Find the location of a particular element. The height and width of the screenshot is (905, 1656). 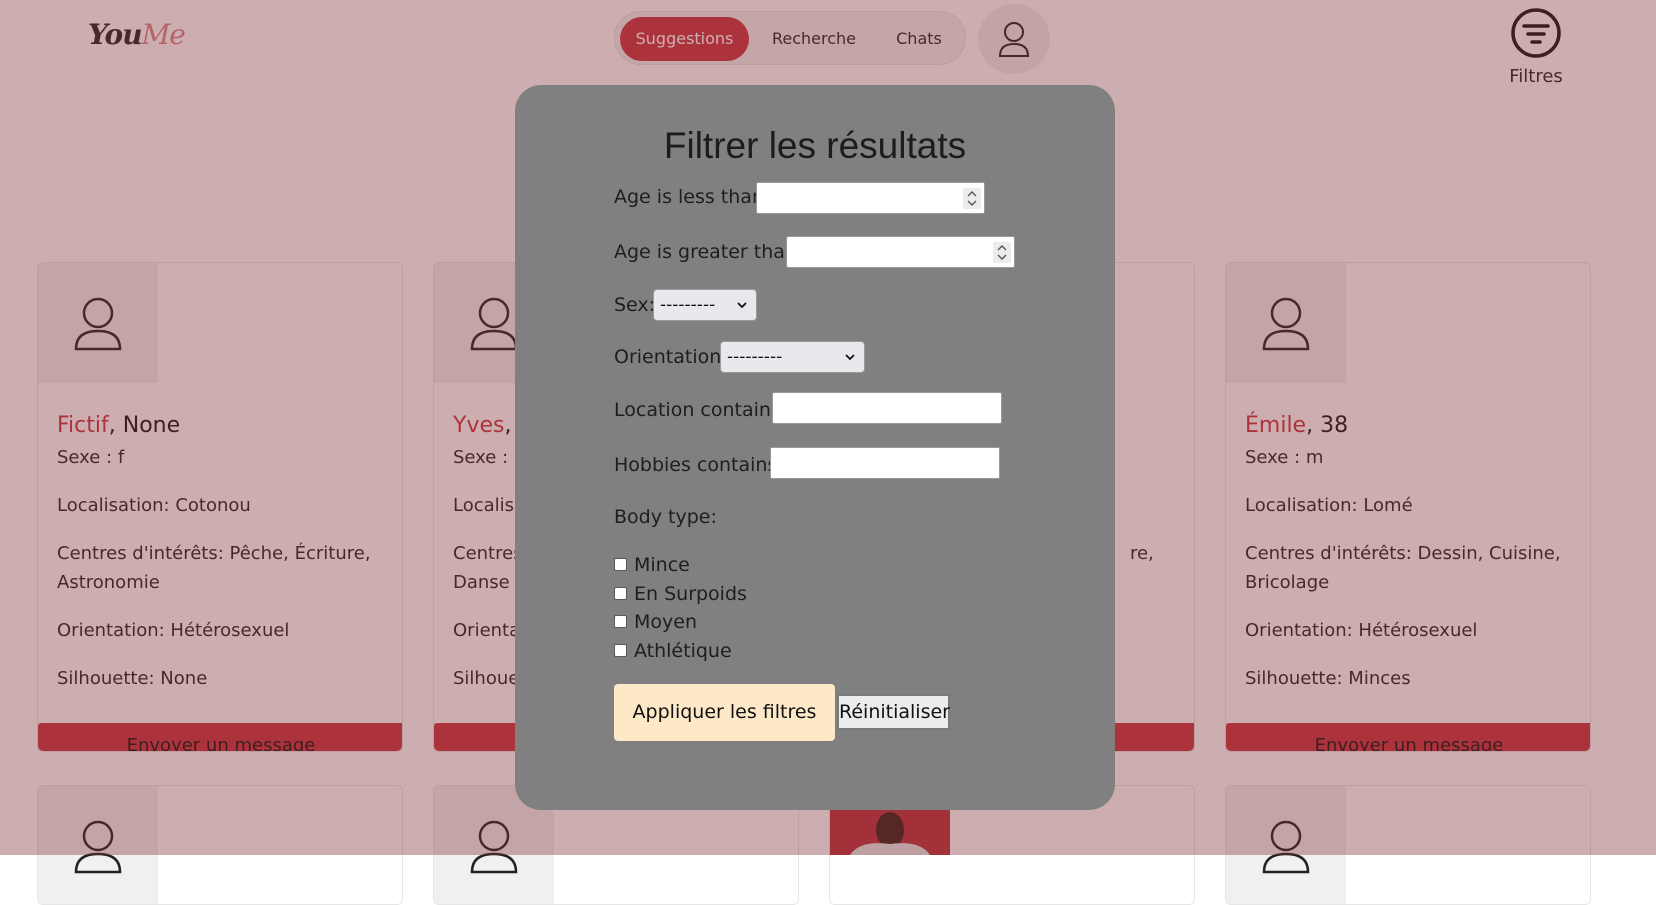

location-label: Location contains: is located at coordinates (701, 410).